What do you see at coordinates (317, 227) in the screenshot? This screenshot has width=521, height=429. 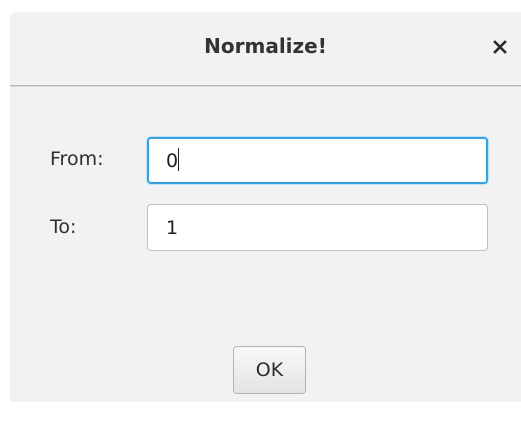 I see `to-input` at bounding box center [317, 227].